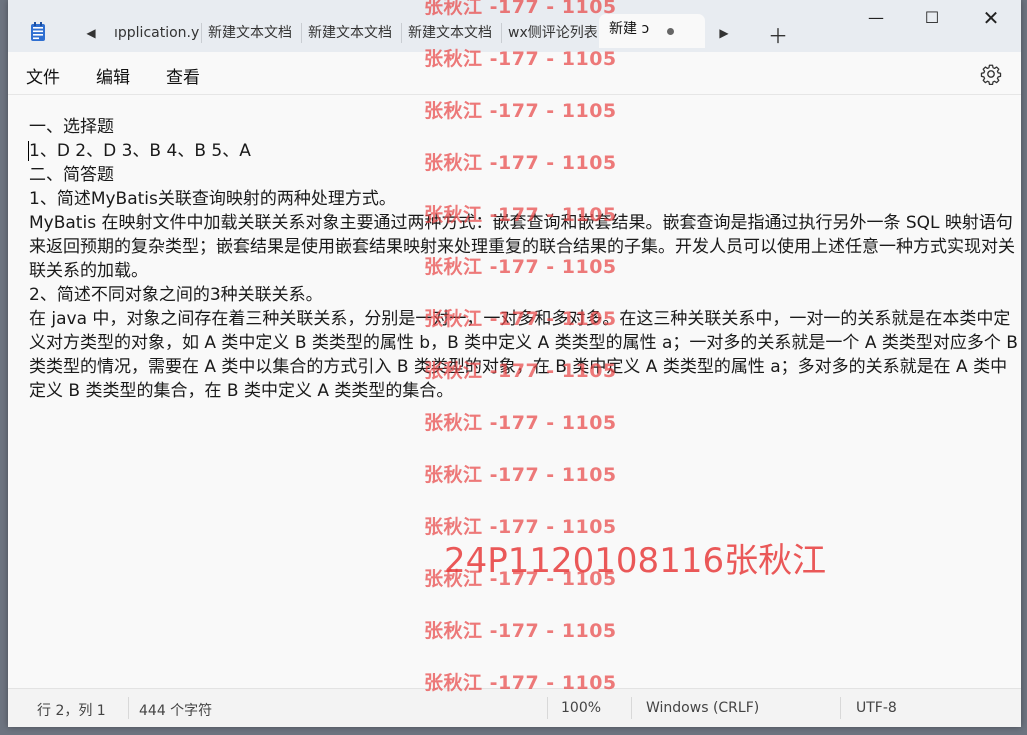 This screenshot has width=1027, height=735. I want to click on tab-label: ıpplication.y, so click(157, 33).